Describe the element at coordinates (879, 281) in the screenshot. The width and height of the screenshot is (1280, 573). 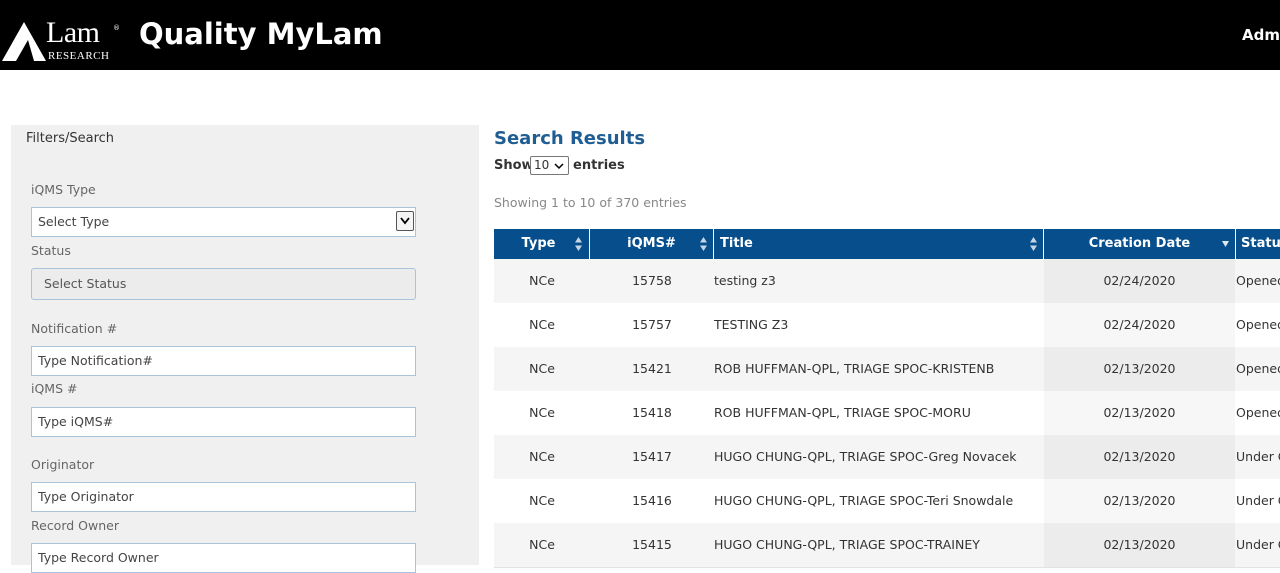
I see `cell-title: testing z3` at that location.